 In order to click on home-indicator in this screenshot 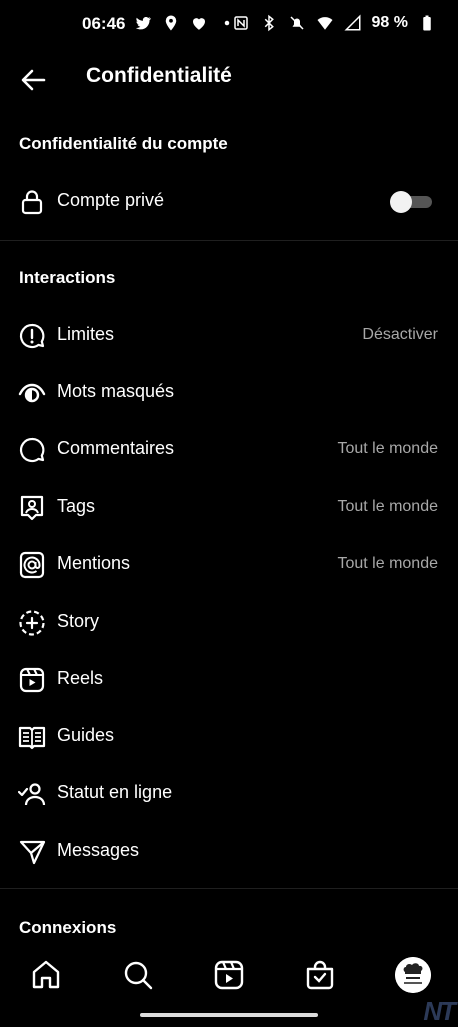, I will do `click(229, 1015)`.